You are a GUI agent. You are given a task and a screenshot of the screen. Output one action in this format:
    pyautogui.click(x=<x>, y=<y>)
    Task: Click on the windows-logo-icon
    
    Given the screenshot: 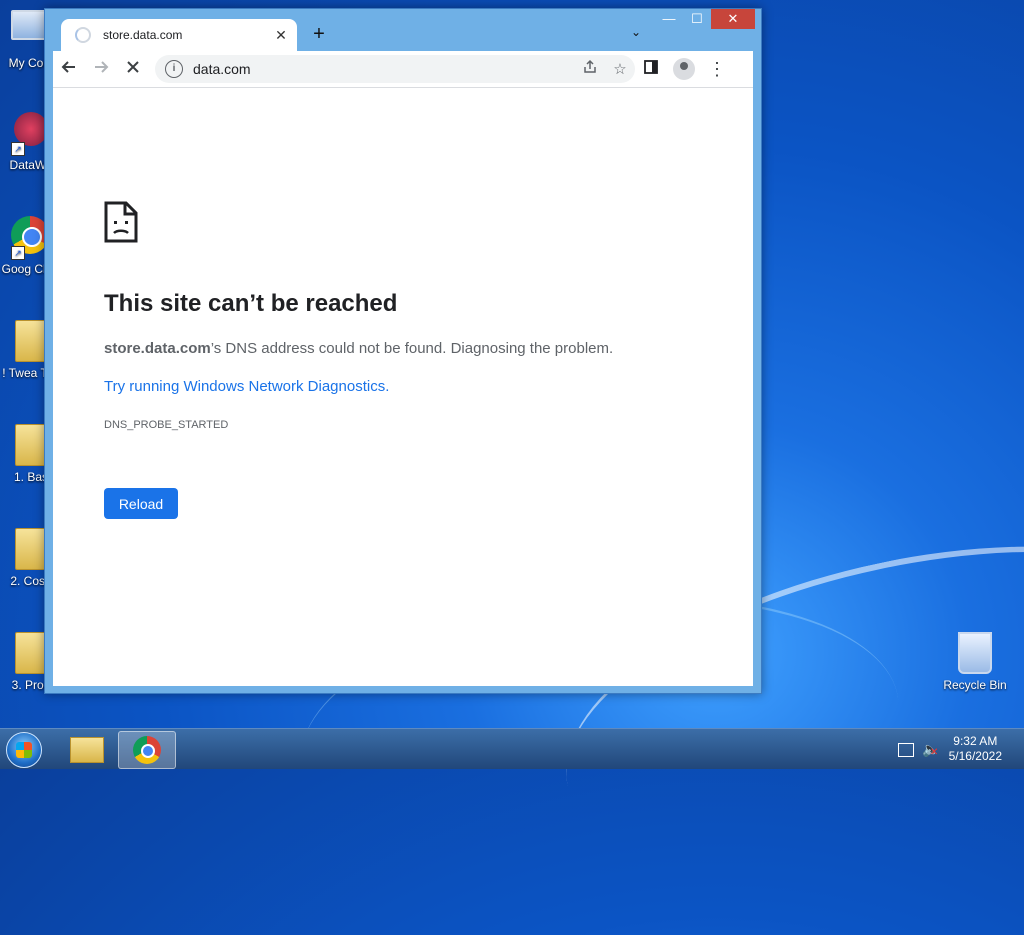 What is the action you would take?
    pyautogui.click(x=24, y=750)
    